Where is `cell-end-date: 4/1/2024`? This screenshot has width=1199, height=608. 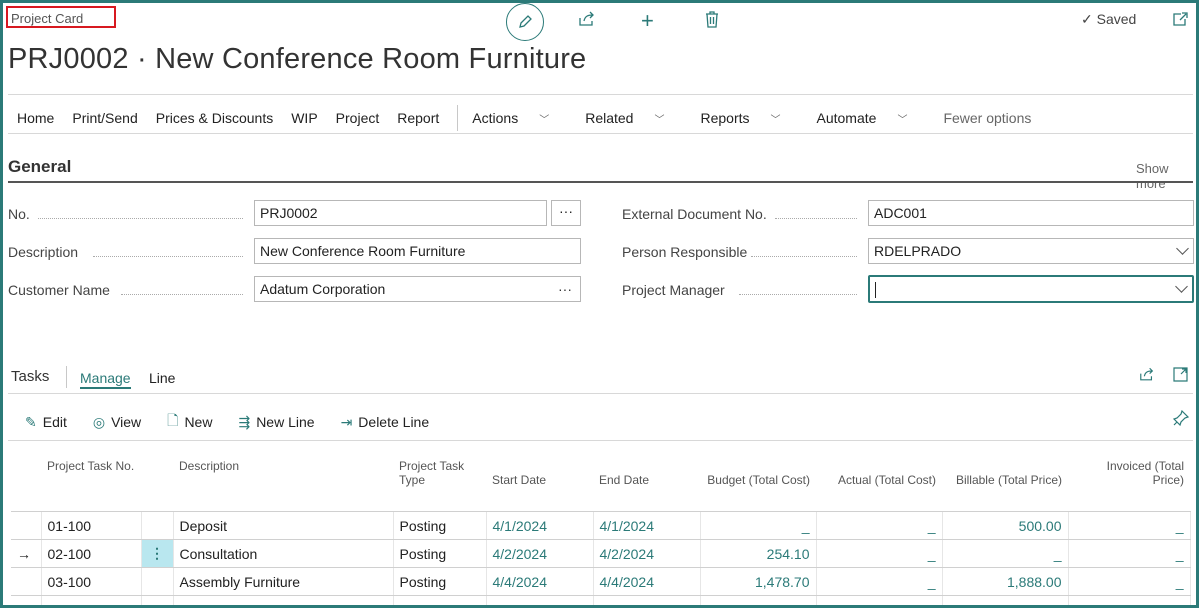
cell-end-date: 4/1/2024 is located at coordinates (647, 525).